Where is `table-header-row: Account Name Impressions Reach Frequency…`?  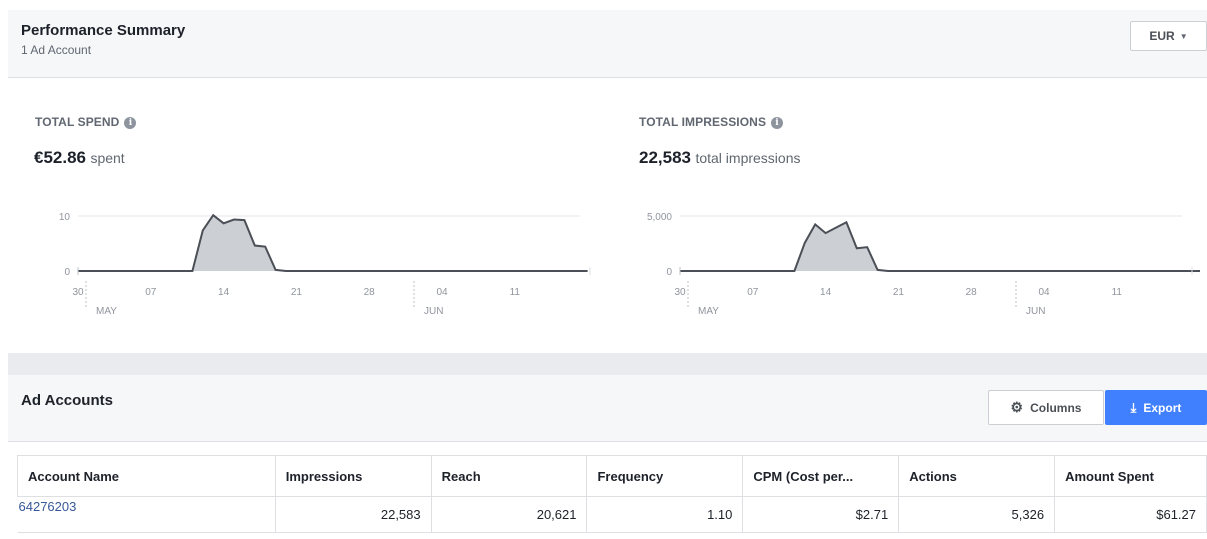 table-header-row: Account Name Impressions Reach Frequency… is located at coordinates (612, 476).